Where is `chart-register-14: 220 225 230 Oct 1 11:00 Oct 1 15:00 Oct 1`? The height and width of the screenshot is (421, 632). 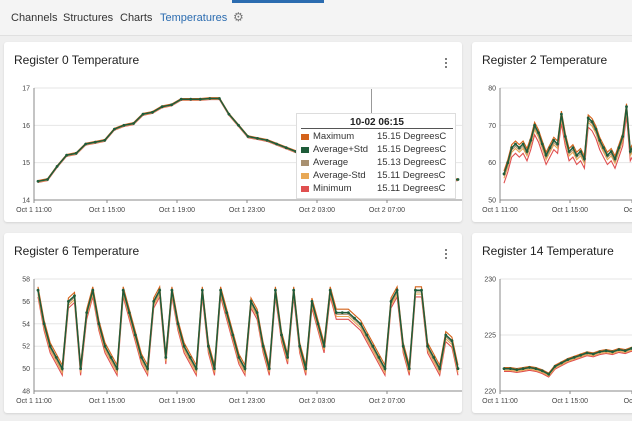
chart-register-14: 220 225 230 Oct 1 11:00 Oct 1 15:00 Oct 1 is located at coordinates (552, 323).